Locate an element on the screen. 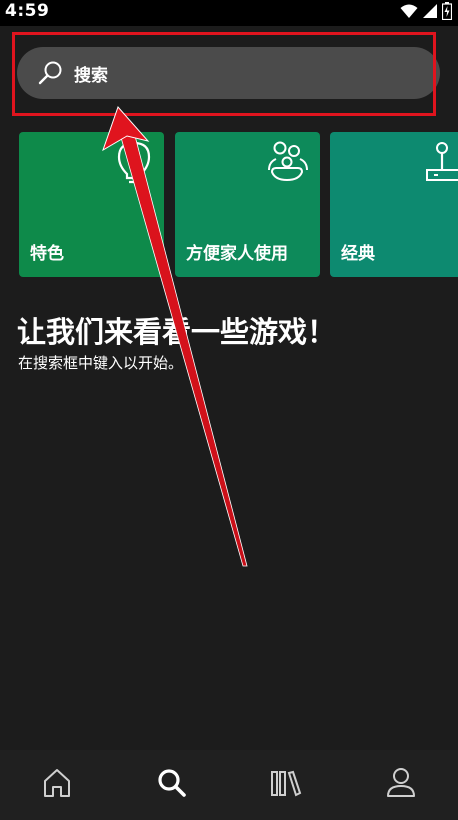 The height and width of the screenshot is (820, 458). search-icon is located at coordinates (172, 785).